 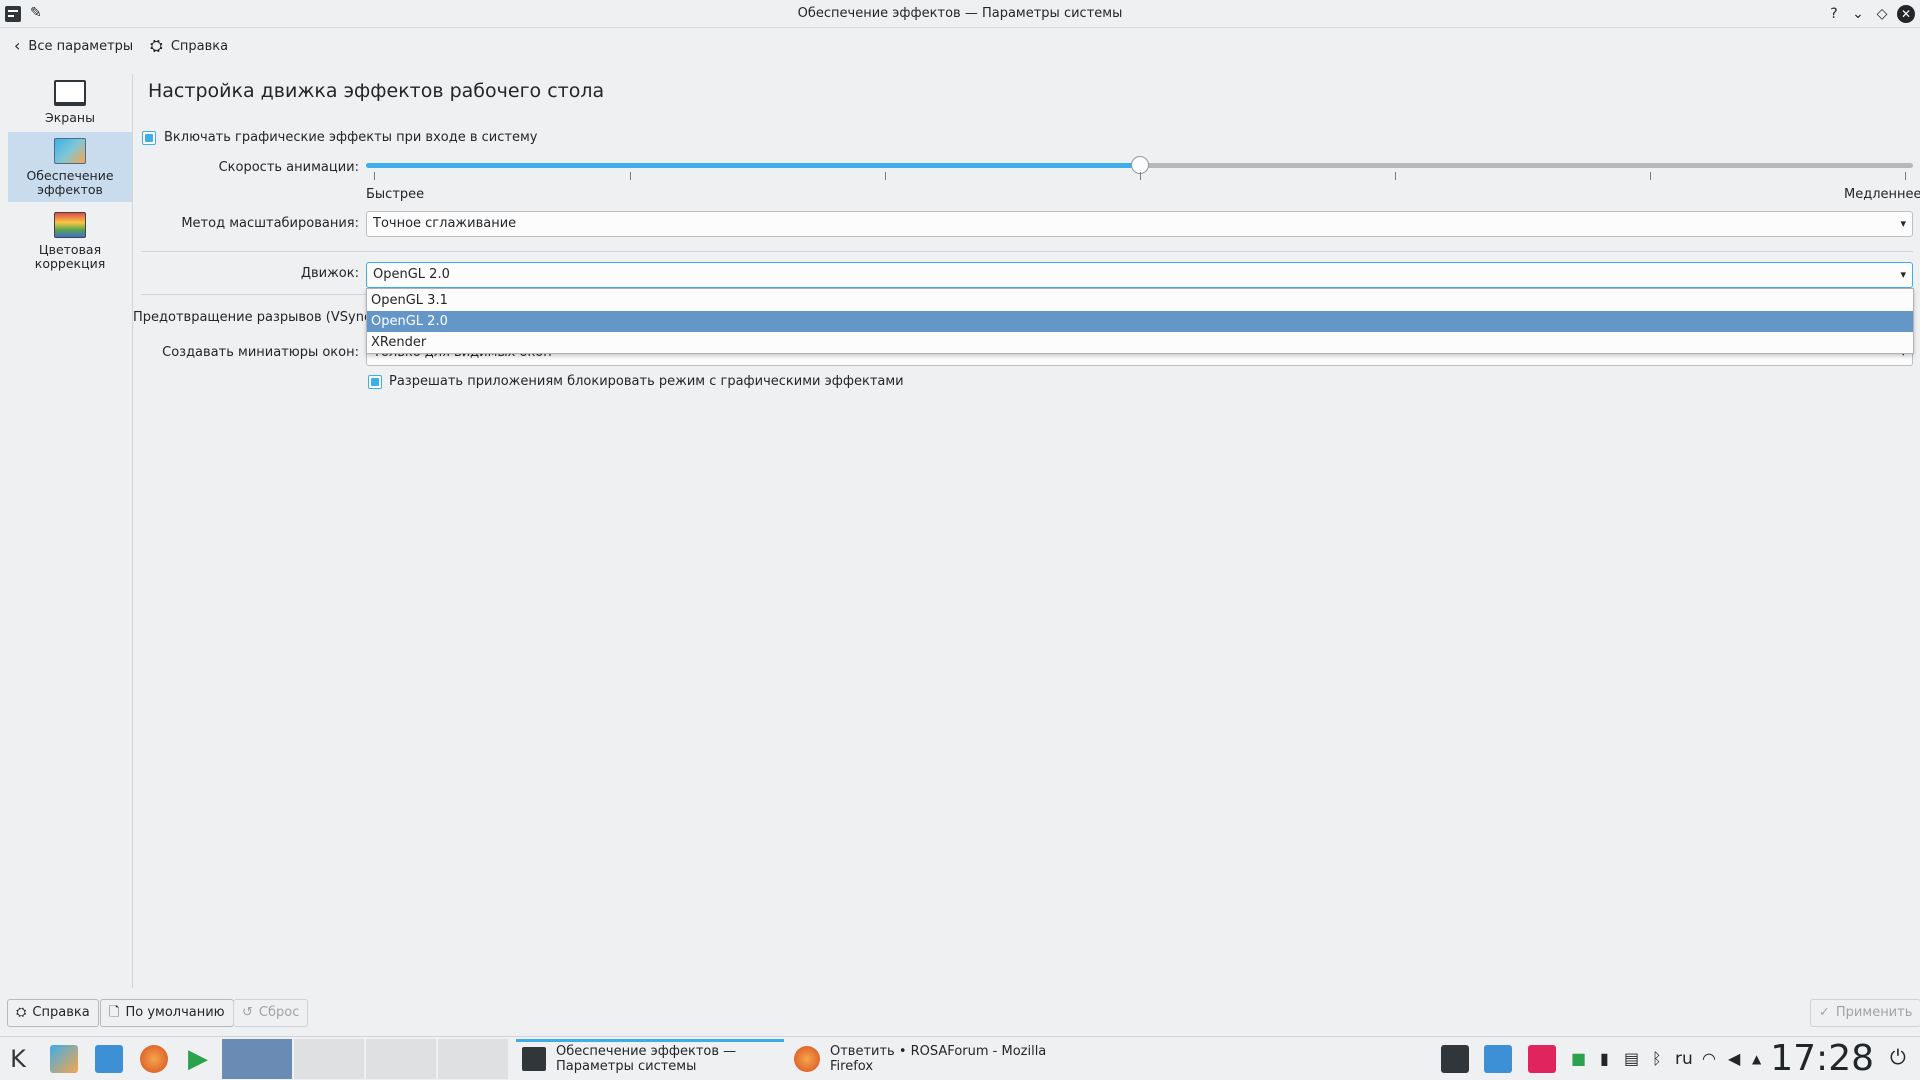 What do you see at coordinates (17, 45) in the screenshot?
I see `chevron-left-icon: ‹` at bounding box center [17, 45].